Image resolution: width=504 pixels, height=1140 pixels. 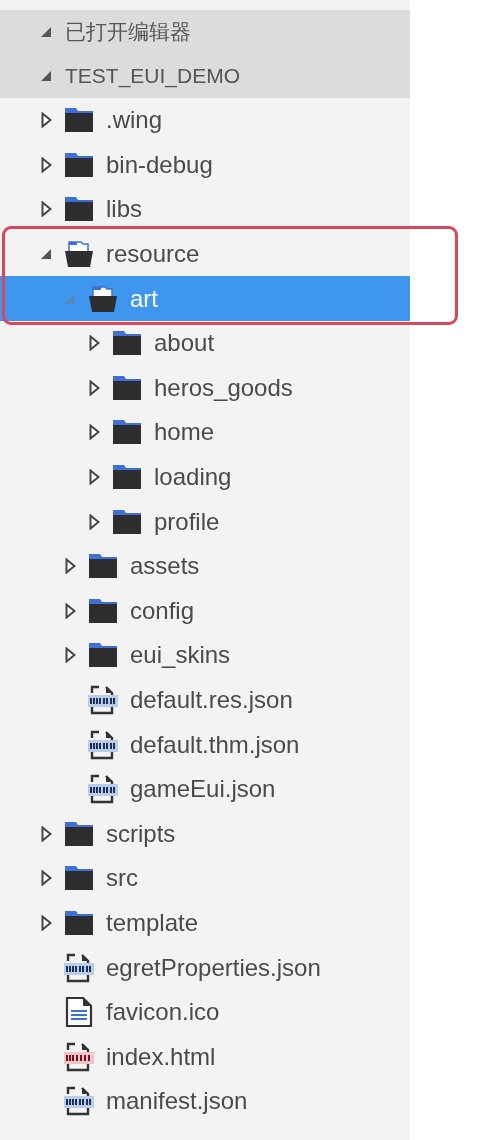 What do you see at coordinates (205, 1012) in the screenshot?
I see `tree-row: favicon.ico` at bounding box center [205, 1012].